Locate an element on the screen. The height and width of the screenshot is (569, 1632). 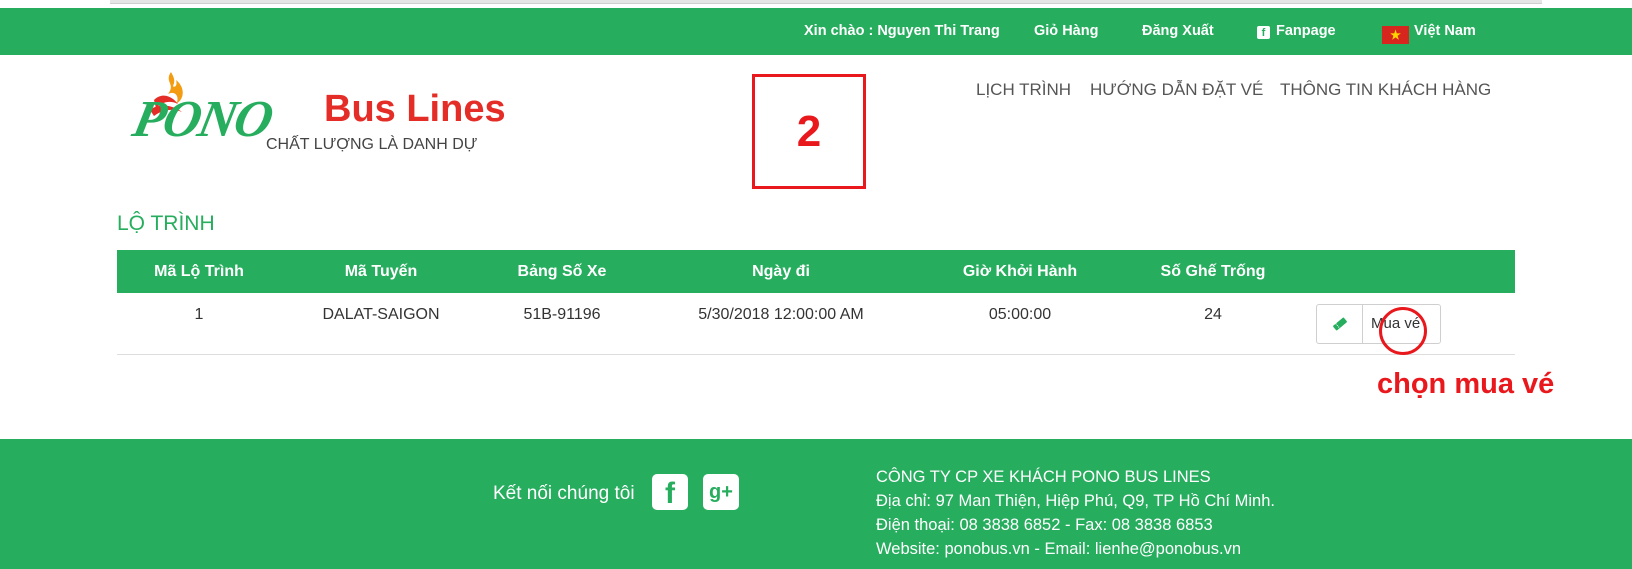
logo-brand-name: Bus Lines is located at coordinates (415, 109).